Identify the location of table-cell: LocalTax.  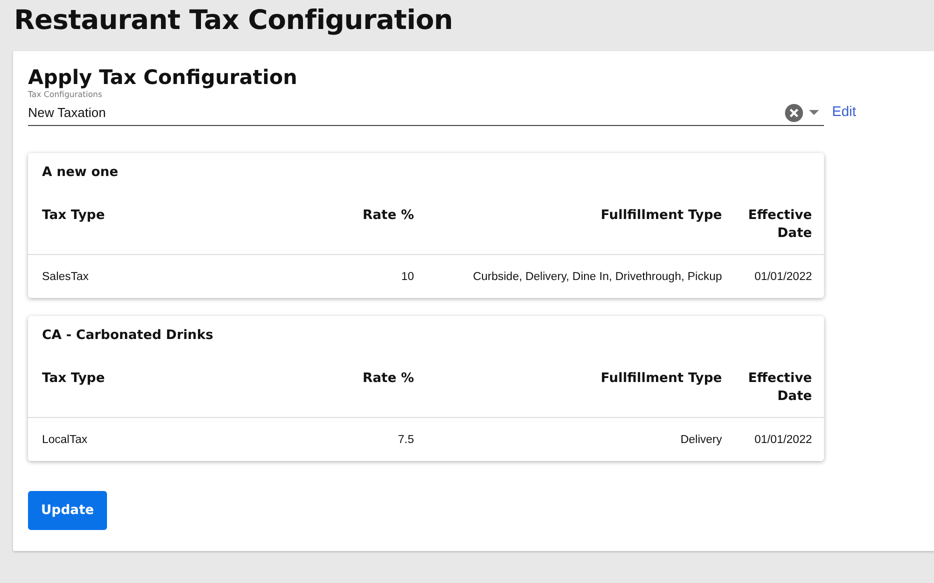
(65, 440).